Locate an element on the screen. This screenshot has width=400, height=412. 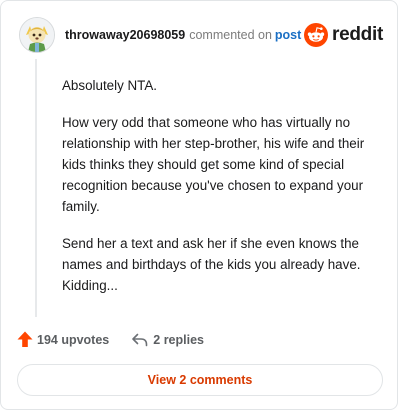
upvote-control: 194 upvotes is located at coordinates (63, 339).